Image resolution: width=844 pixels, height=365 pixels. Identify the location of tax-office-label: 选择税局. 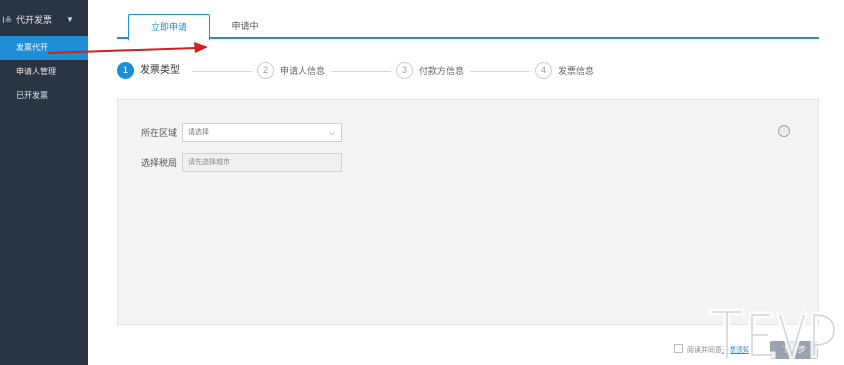
(159, 163).